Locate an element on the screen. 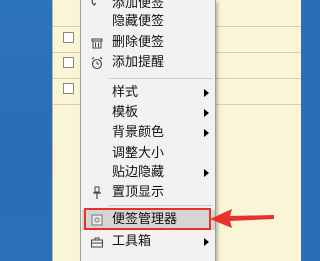 The image size is (320, 261). menu-item-add-reminder: 添加提醒 is located at coordinates (148, 63).